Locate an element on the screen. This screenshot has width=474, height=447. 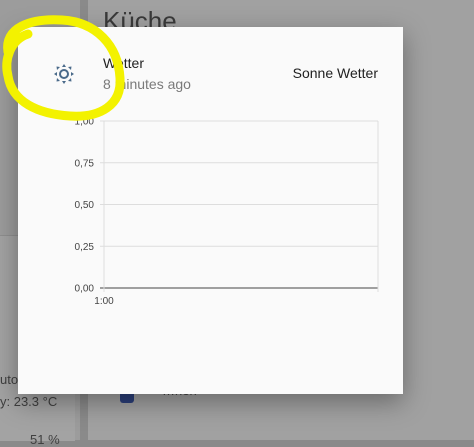
entity-name: Wetter is located at coordinates (123, 63).